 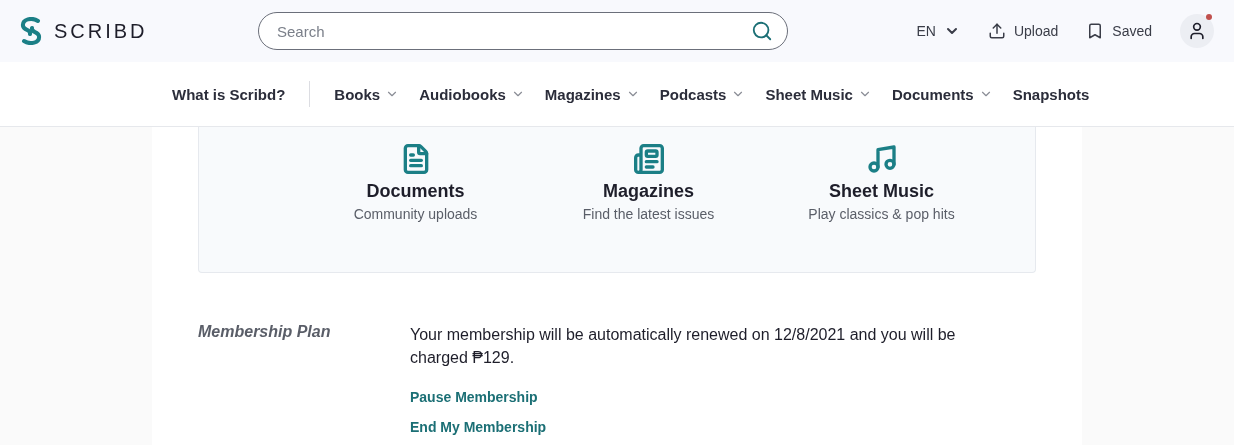 What do you see at coordinates (1023, 31) in the screenshot?
I see `upload-button: Upload` at bounding box center [1023, 31].